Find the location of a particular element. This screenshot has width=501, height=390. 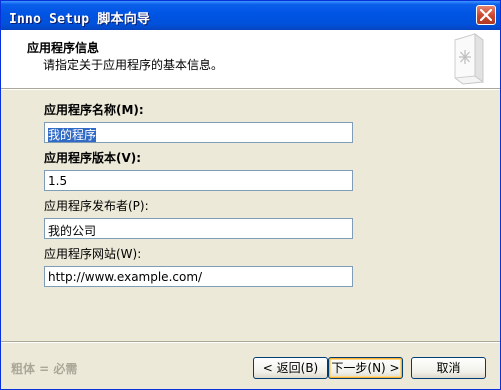

page-title: 应用程序信息 is located at coordinates (63, 48).